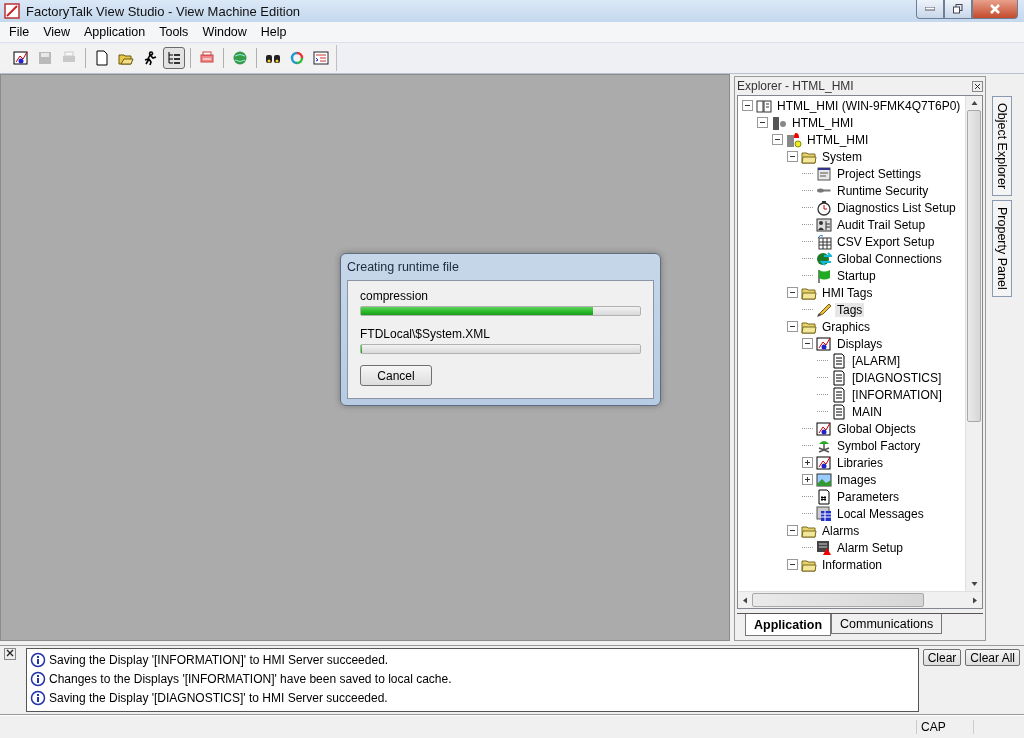 The width and height of the screenshot is (1024, 738). Describe the element at coordinates (824, 496) in the screenshot. I see `hash-document-icon` at that location.